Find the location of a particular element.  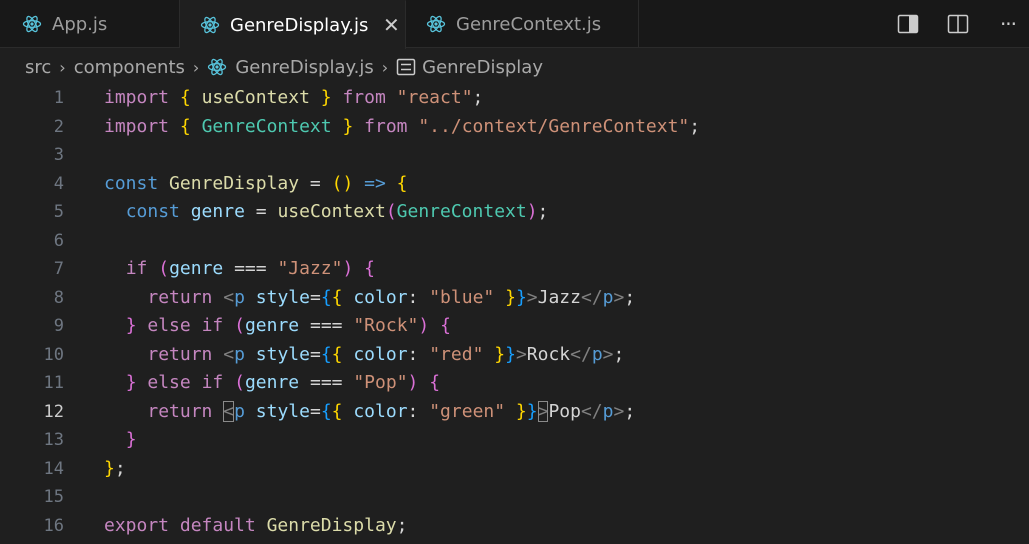

code-line: 11 } else if (genre === "Pop") { is located at coordinates (514, 383).